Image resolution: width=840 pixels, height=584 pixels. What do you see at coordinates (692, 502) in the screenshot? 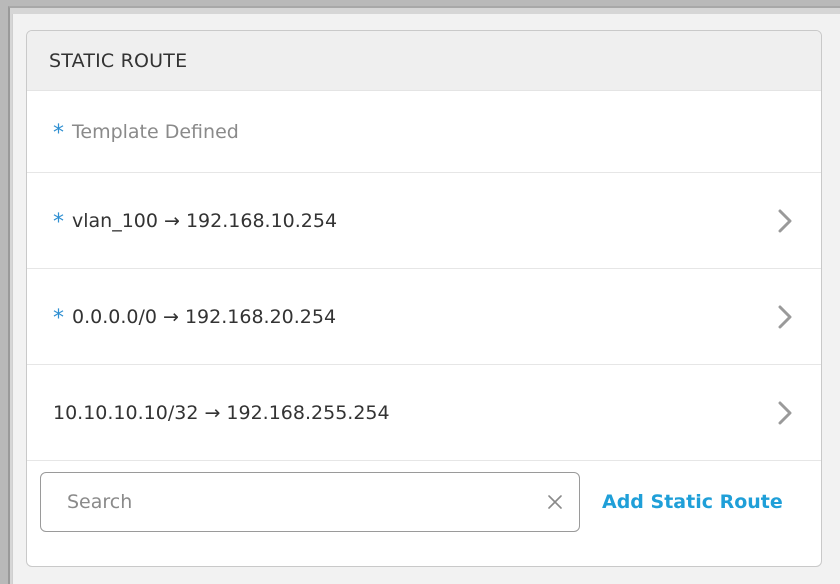
I see `add-static-route-button: Add Static Route` at bounding box center [692, 502].